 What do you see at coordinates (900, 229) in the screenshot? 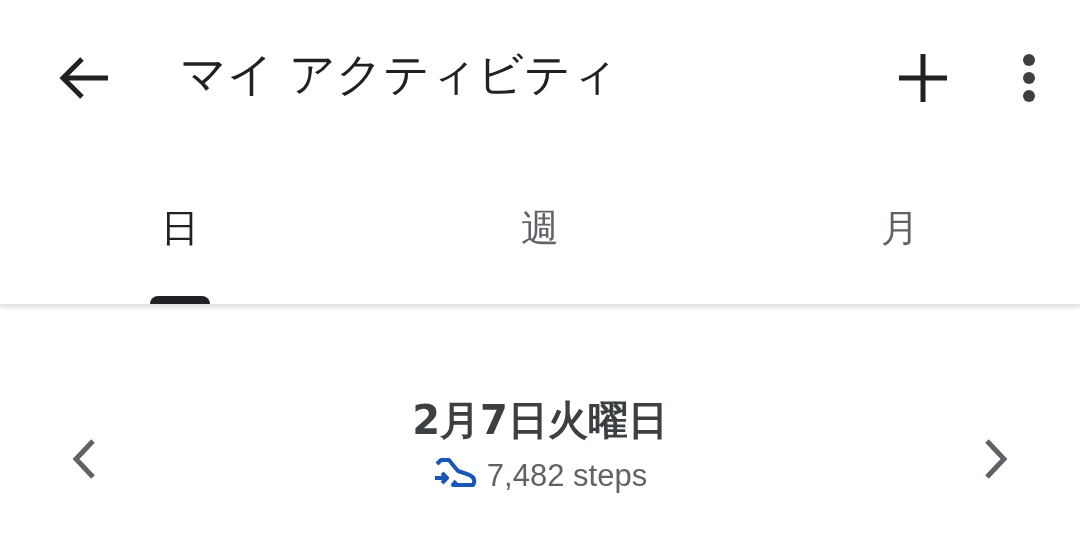
I see `tab: 月` at bounding box center [900, 229].